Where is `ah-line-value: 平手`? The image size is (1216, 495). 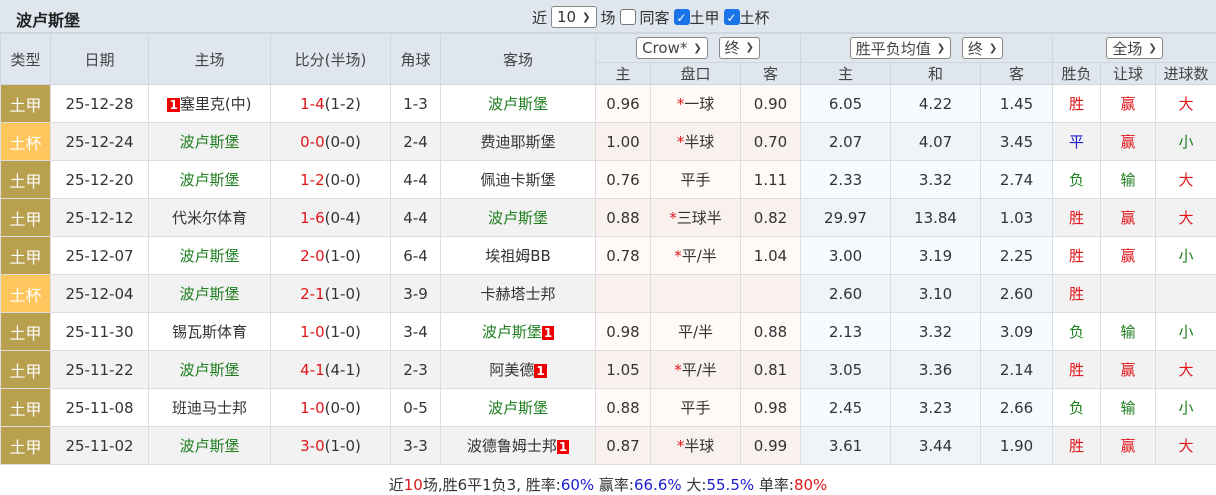 ah-line-value: 平手 is located at coordinates (695, 408).